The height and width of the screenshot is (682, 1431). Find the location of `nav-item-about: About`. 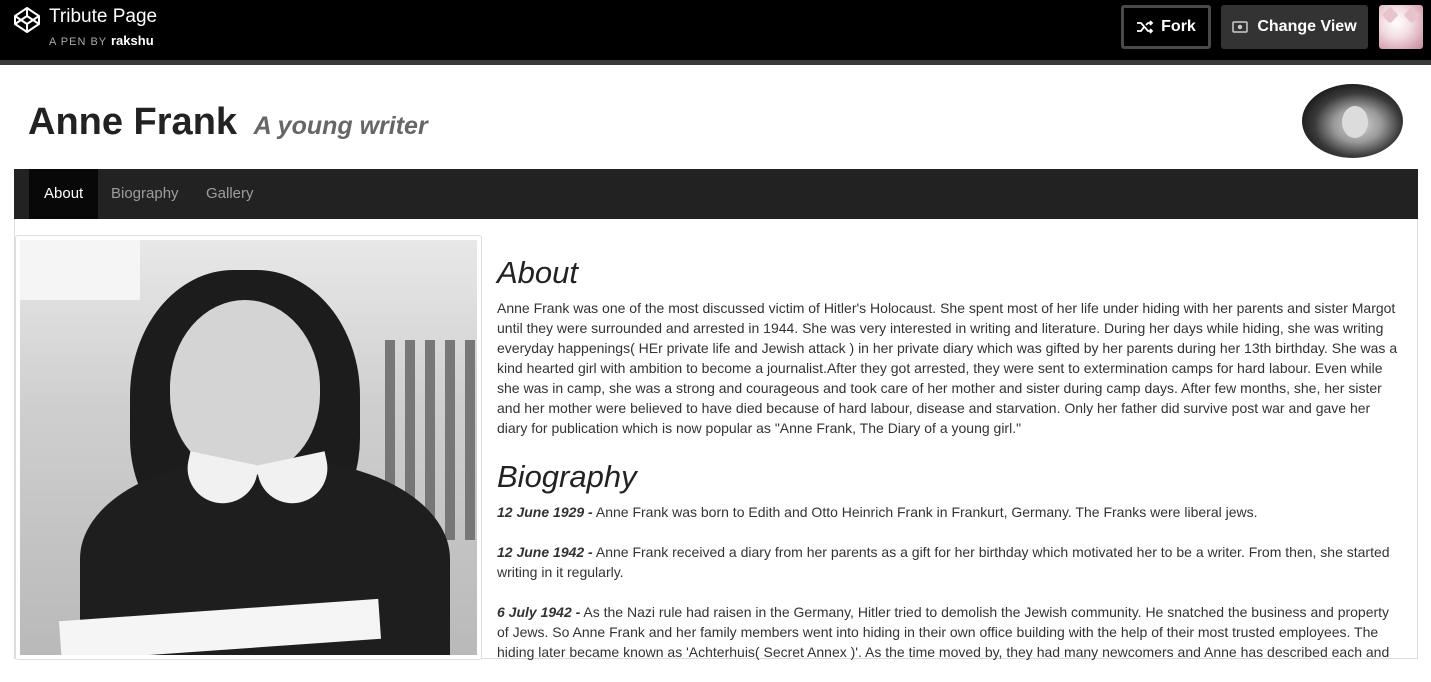

nav-item-about: About is located at coordinates (64, 194).